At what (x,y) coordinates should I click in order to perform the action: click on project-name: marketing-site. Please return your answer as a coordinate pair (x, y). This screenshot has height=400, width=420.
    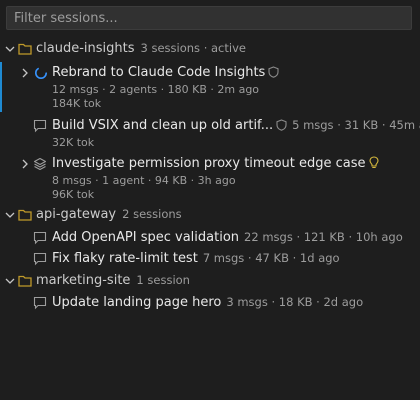
    Looking at the image, I should click on (83, 280).